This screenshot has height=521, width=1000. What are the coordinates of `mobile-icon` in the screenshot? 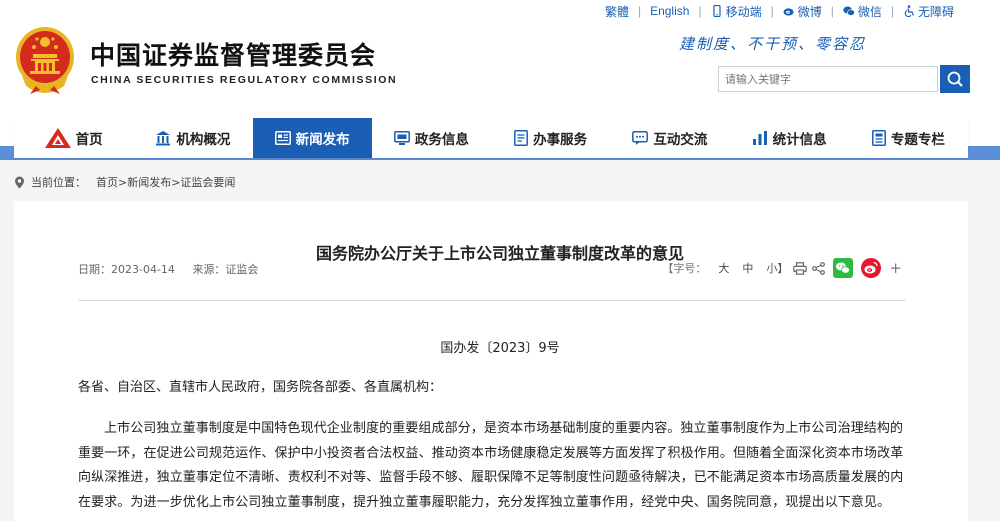 It's located at (716, 11).